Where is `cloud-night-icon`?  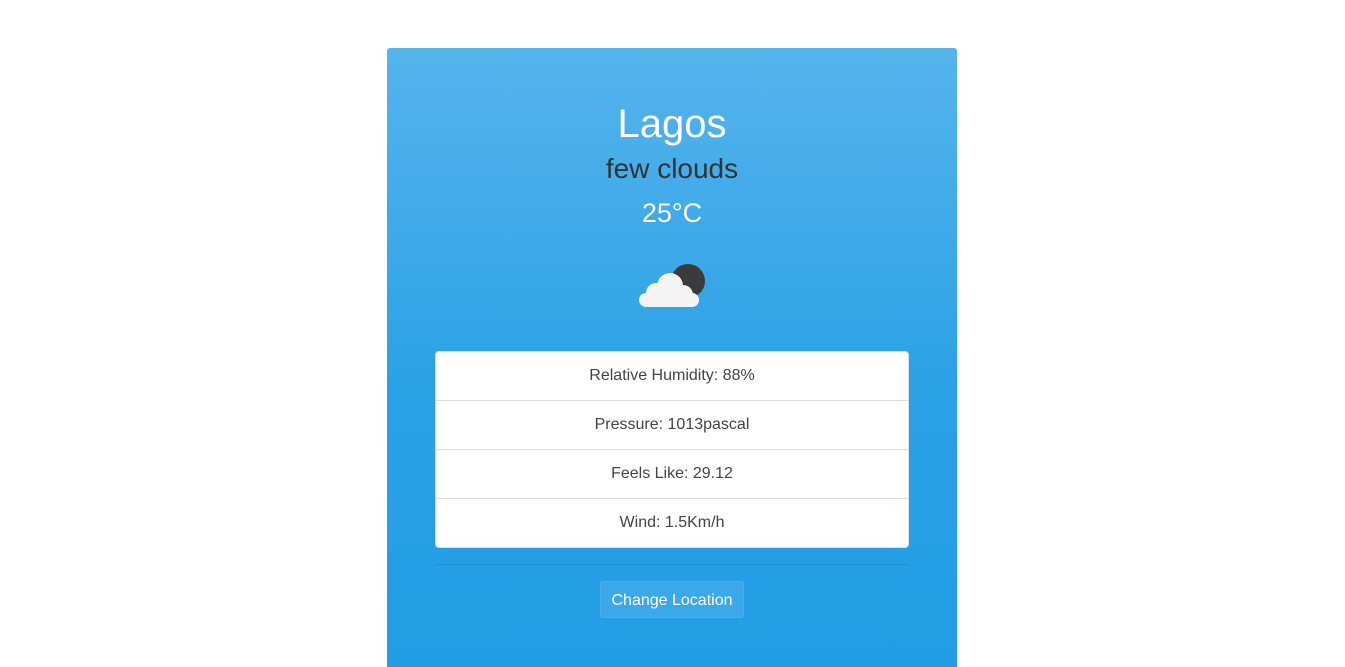 cloud-night-icon is located at coordinates (672, 285).